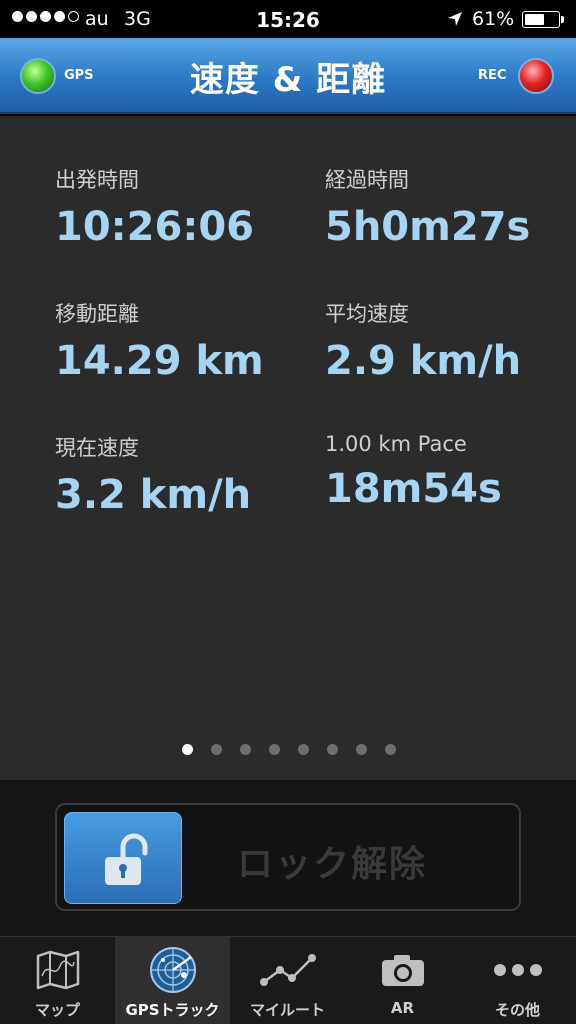 Image resolution: width=576 pixels, height=1024 pixels. Describe the element at coordinates (97, 448) in the screenshot. I see `stat-label: 現在速度` at that location.